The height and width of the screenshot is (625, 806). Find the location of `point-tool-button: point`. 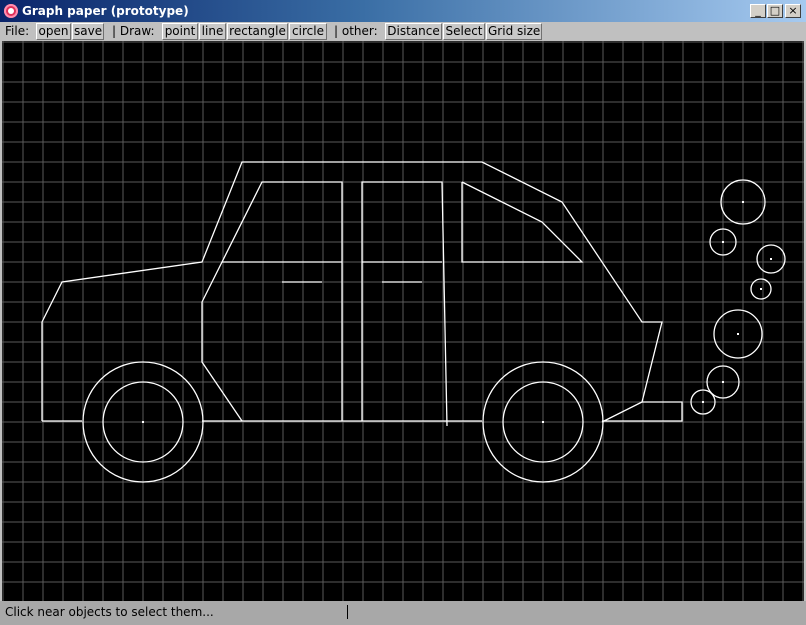

point-tool-button: point is located at coordinates (180, 31).